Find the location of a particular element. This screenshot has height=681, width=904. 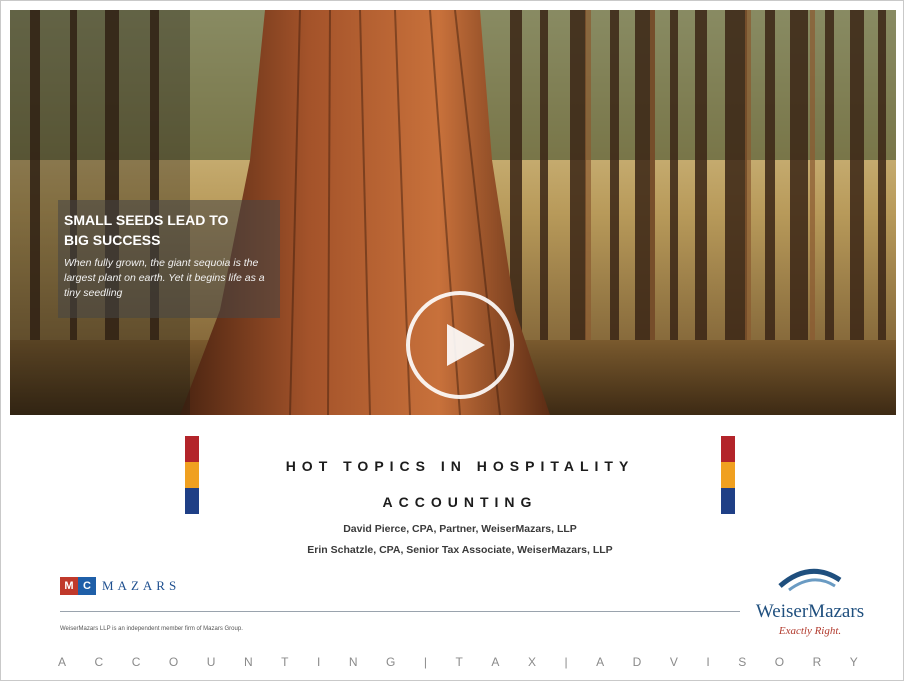

play-button is located at coordinates (460, 345).